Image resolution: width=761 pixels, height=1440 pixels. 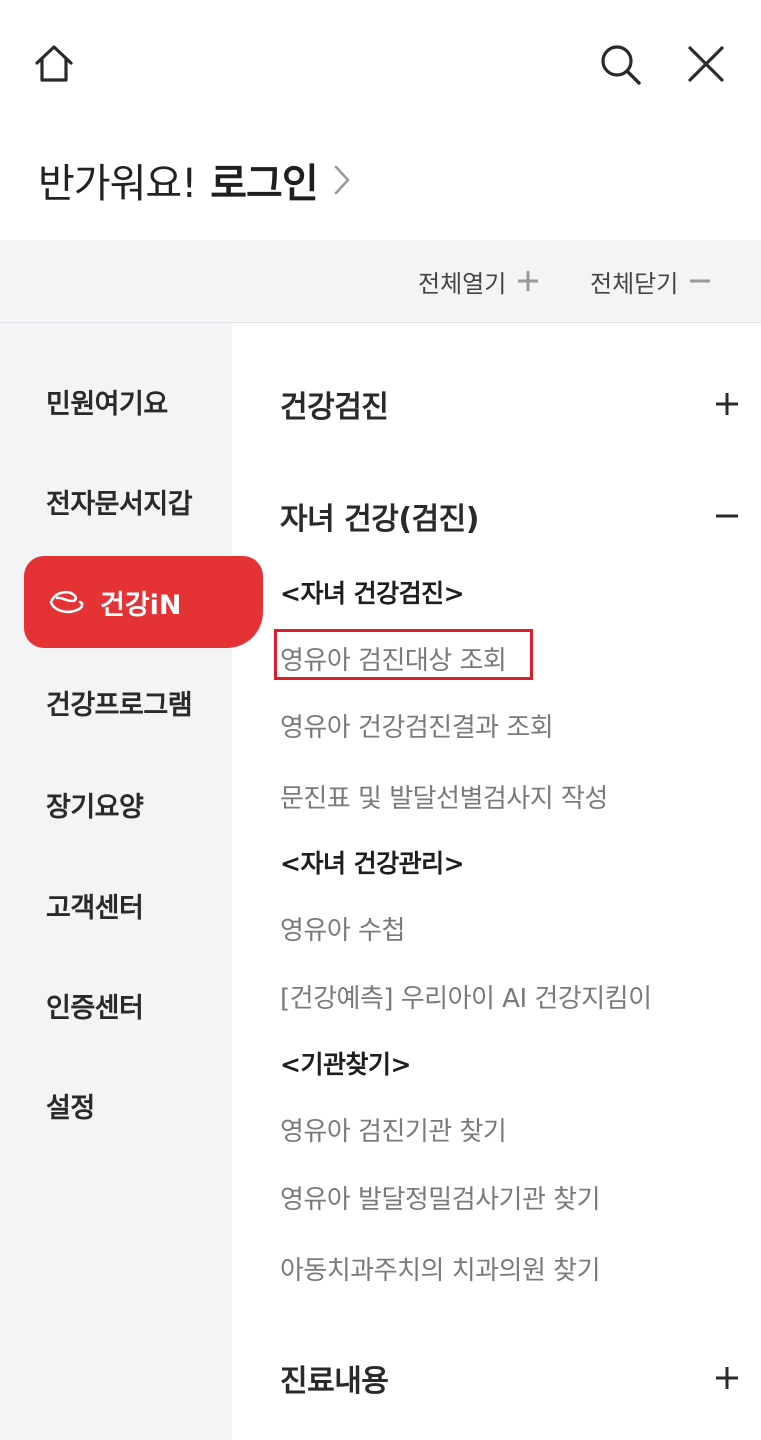 What do you see at coordinates (334, 1381) in the screenshot?
I see `section-title: 진료내용` at bounding box center [334, 1381].